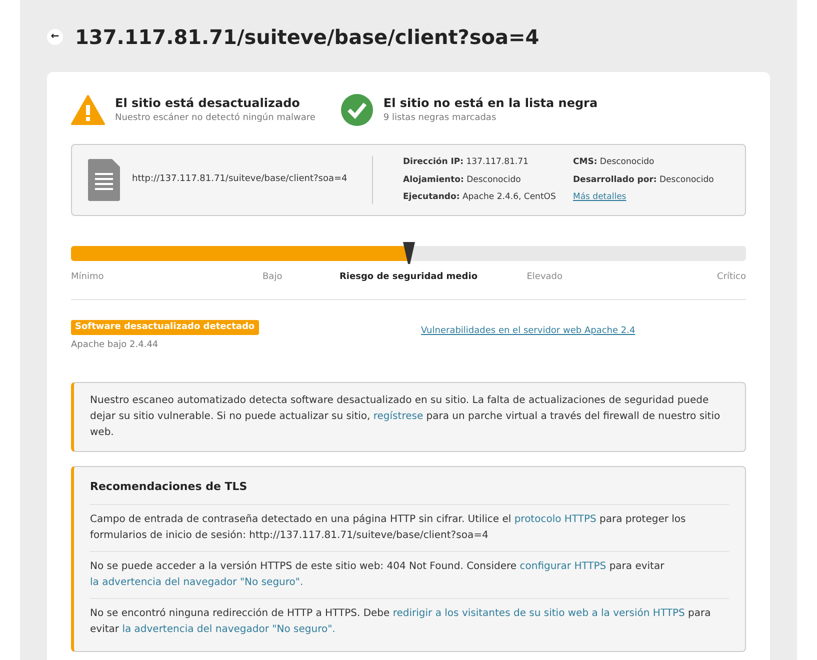 The image size is (817, 660). I want to click on risk-marker-icon, so click(408, 253).